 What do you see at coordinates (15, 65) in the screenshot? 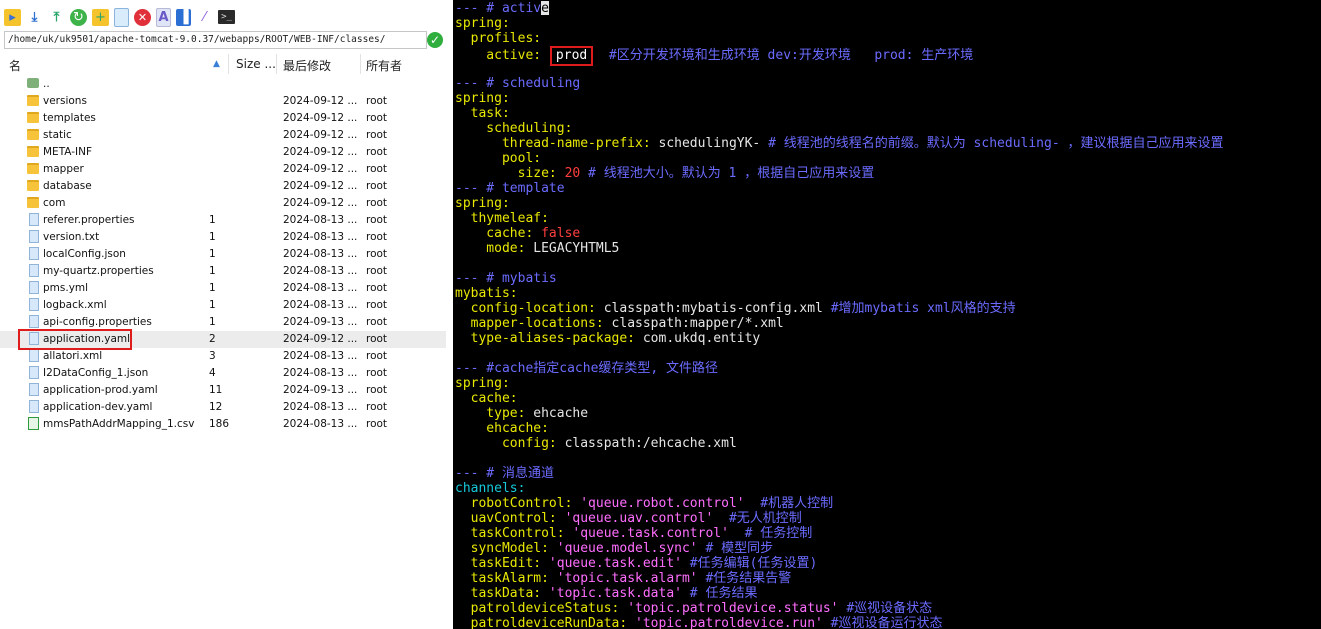
I see `column-name: 名` at bounding box center [15, 65].